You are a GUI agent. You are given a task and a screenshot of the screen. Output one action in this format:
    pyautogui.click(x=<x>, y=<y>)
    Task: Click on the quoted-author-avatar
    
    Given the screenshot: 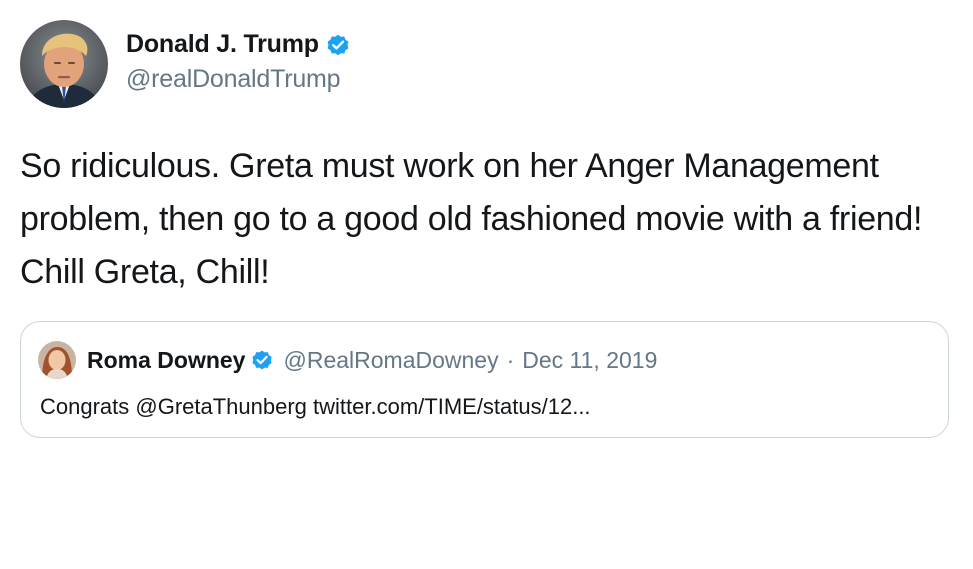 What is the action you would take?
    pyautogui.click(x=57, y=360)
    